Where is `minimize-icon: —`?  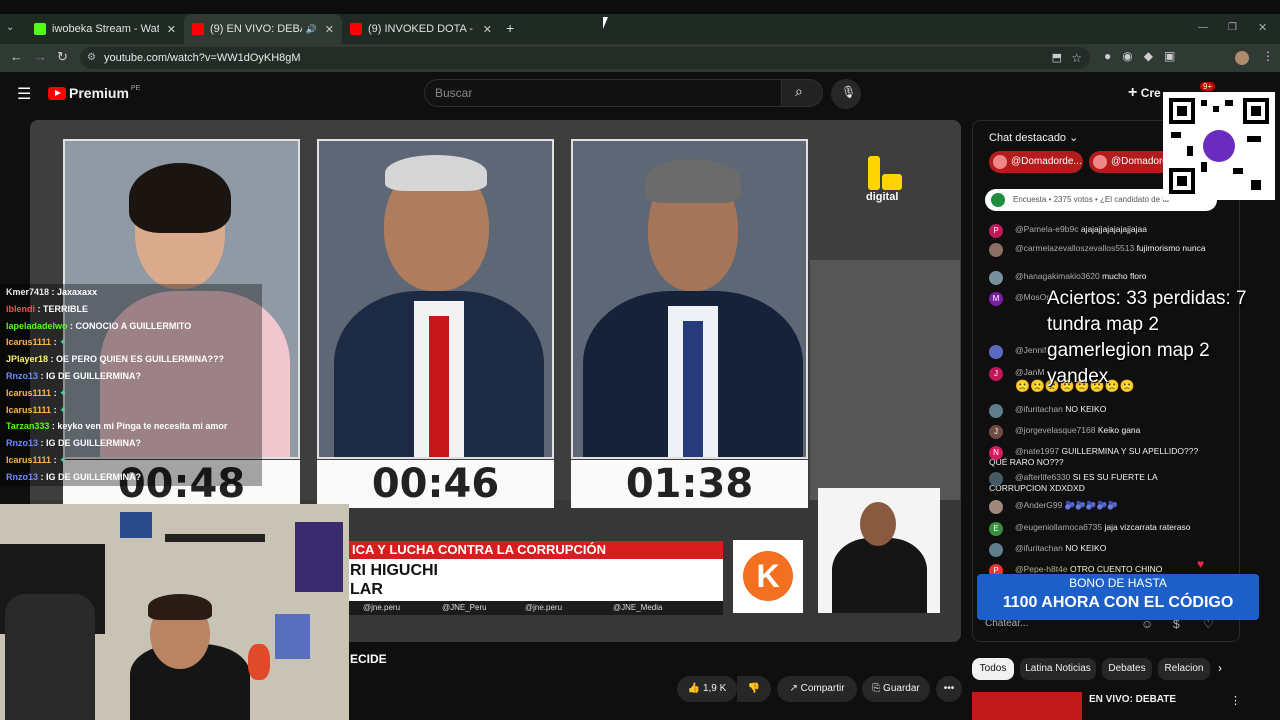
minimize-icon: — is located at coordinates (1203, 27).